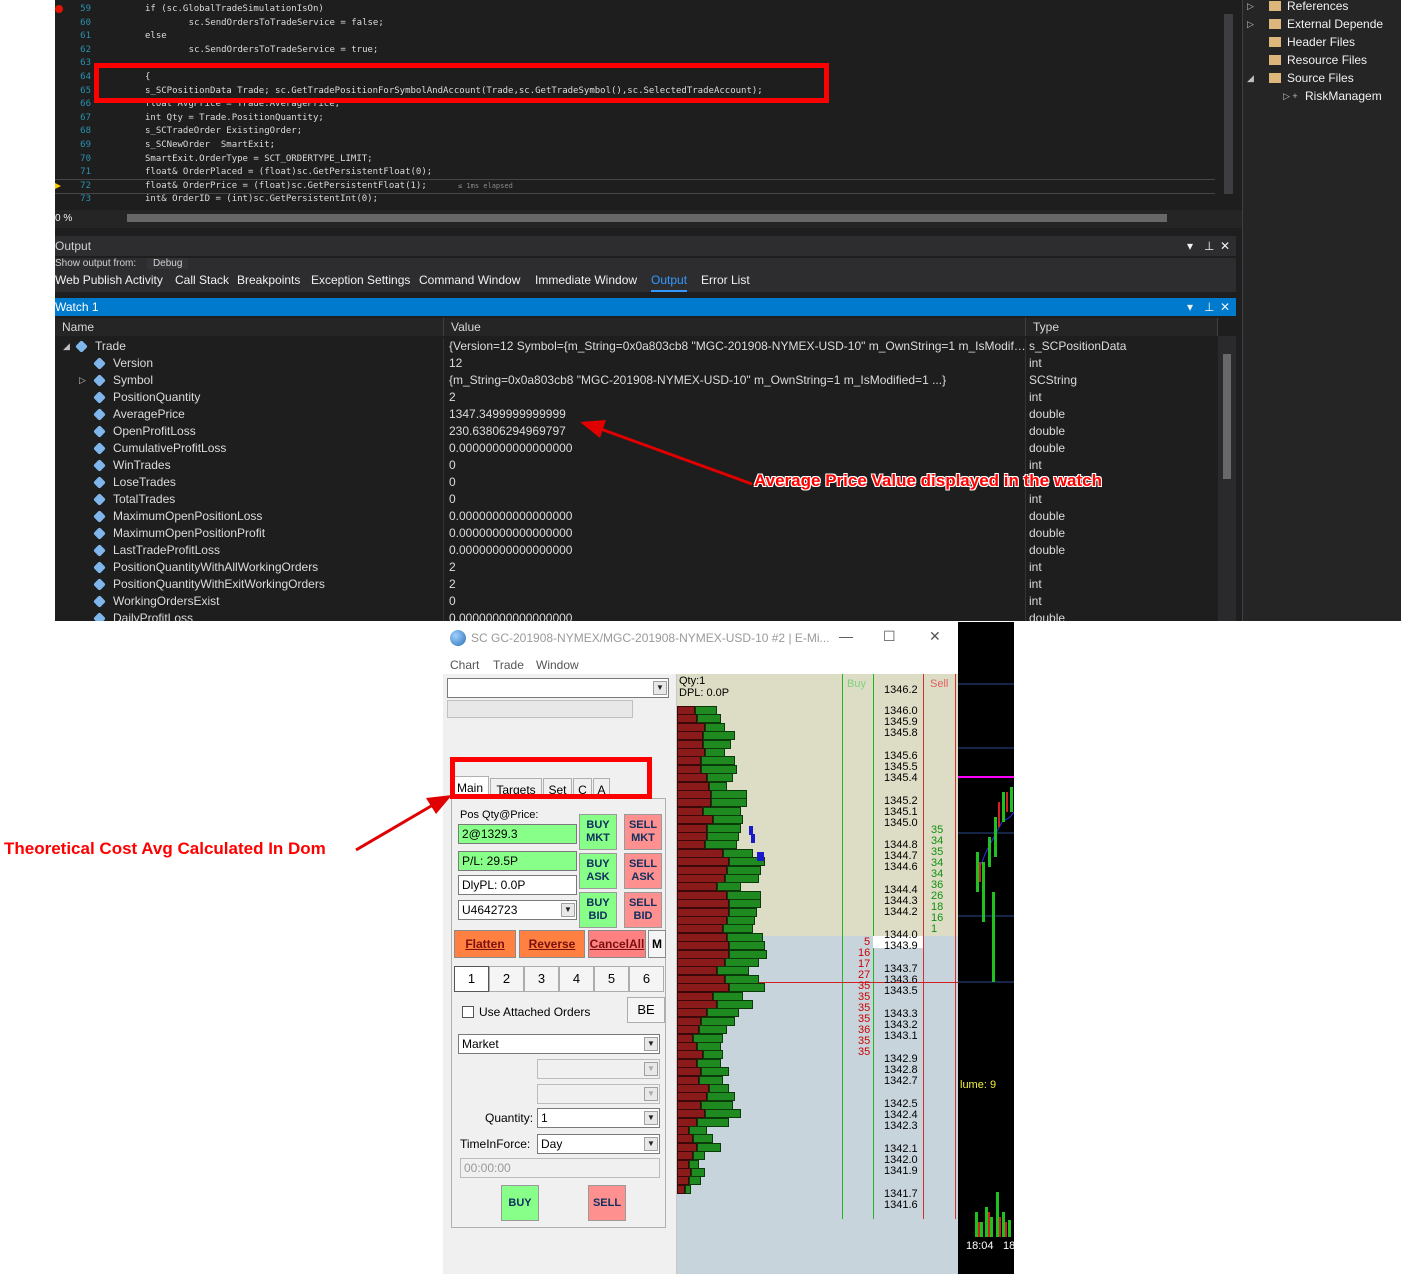 This screenshot has width=1401, height=1274. Describe the element at coordinates (901, 690) in the screenshot. I see `price-level: 1346.2` at that location.